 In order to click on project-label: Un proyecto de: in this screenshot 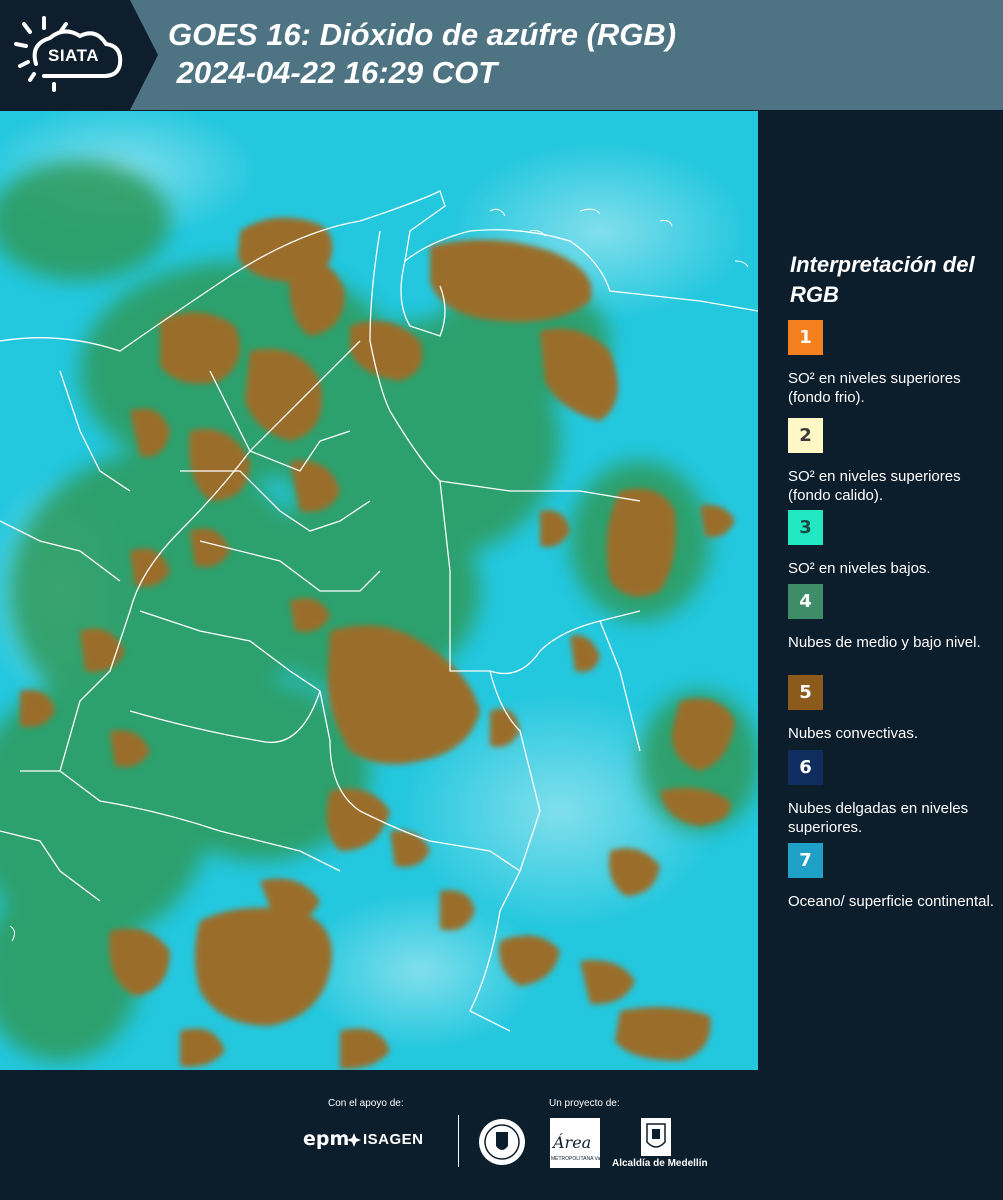, I will do `click(584, 1103)`.